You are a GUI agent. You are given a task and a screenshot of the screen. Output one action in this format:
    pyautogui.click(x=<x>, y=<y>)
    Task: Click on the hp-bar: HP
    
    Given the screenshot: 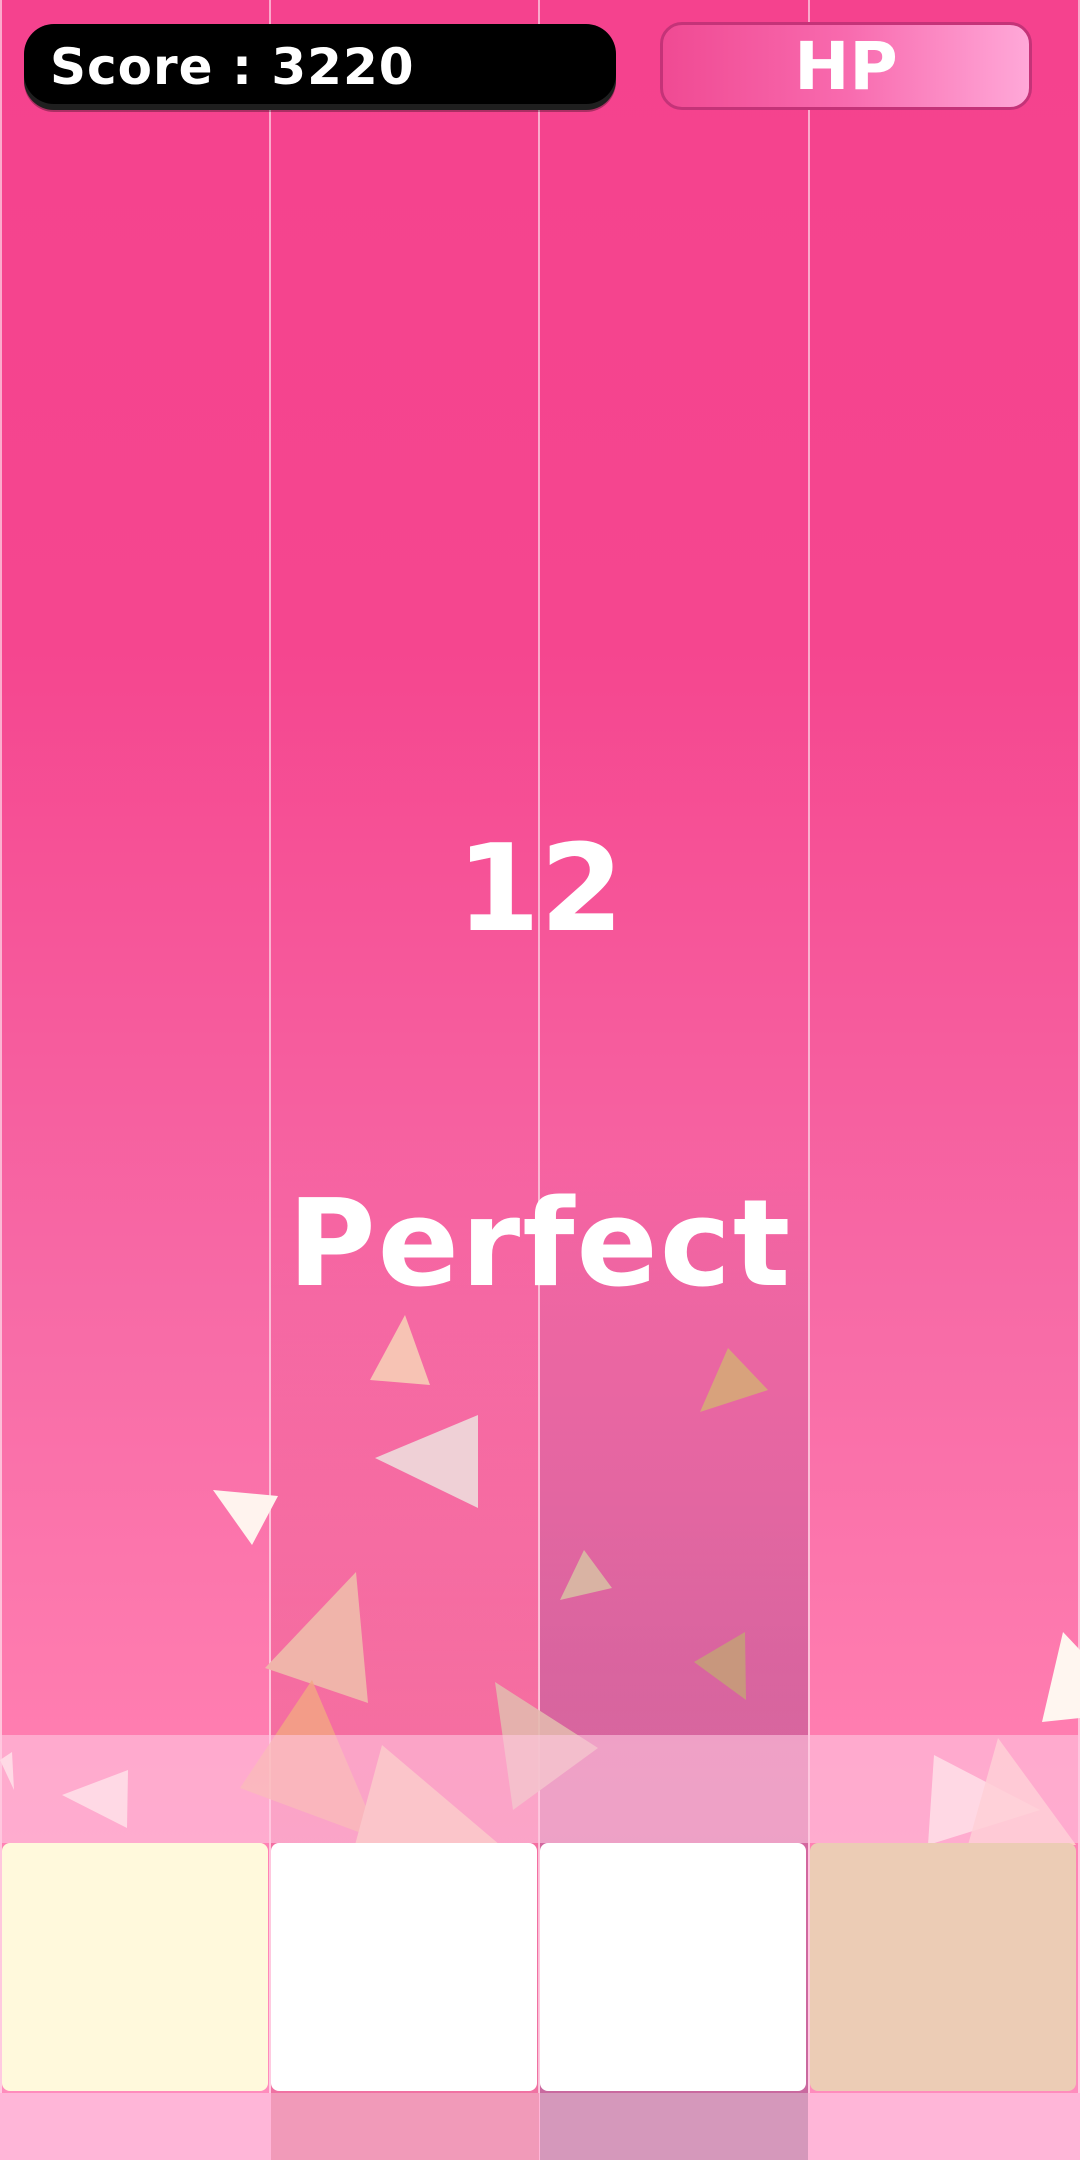 What is the action you would take?
    pyautogui.click(x=846, y=66)
    